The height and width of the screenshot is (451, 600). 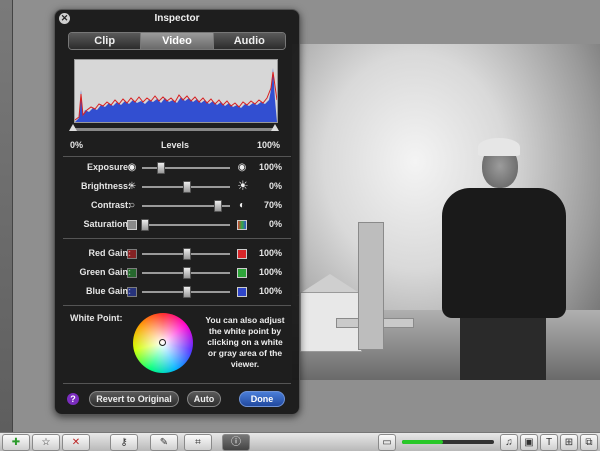 I want to click on title-icon: T, so click(x=549, y=442).